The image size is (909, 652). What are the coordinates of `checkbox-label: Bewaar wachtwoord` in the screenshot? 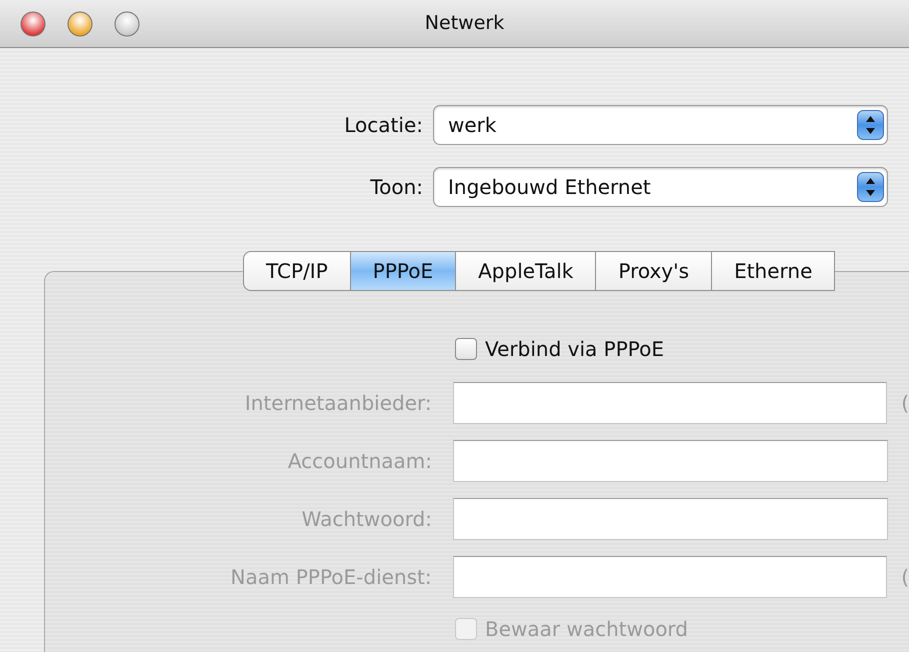 It's located at (586, 629).